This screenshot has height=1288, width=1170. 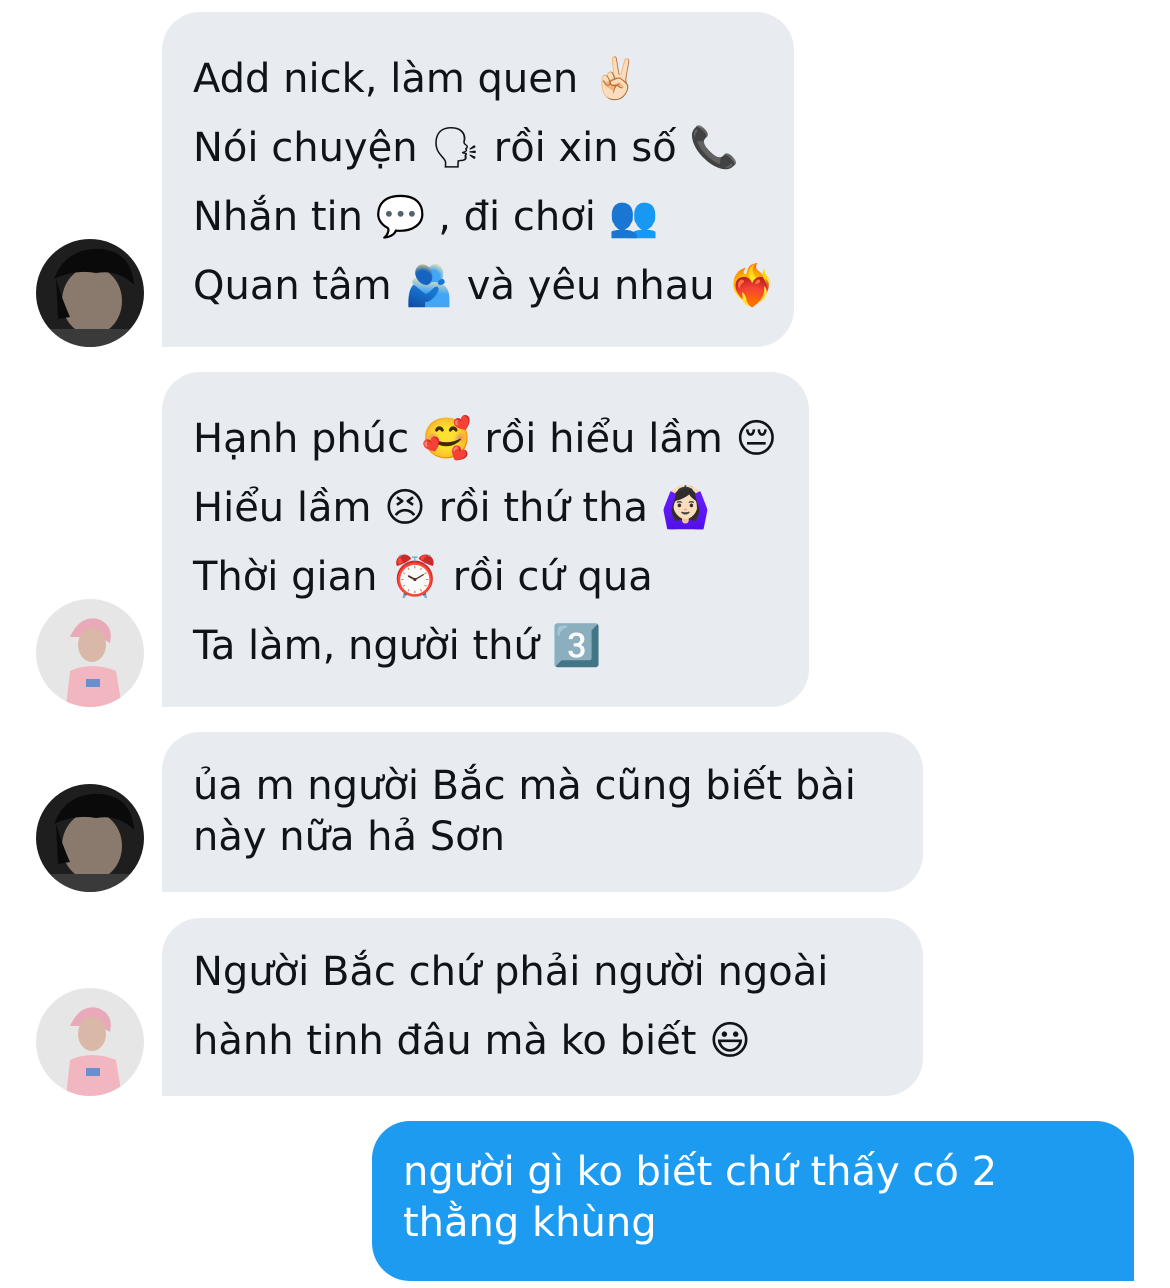 I want to click on message-line: ủa m người Bắc mà cũng biết bài, so click(x=524, y=786).